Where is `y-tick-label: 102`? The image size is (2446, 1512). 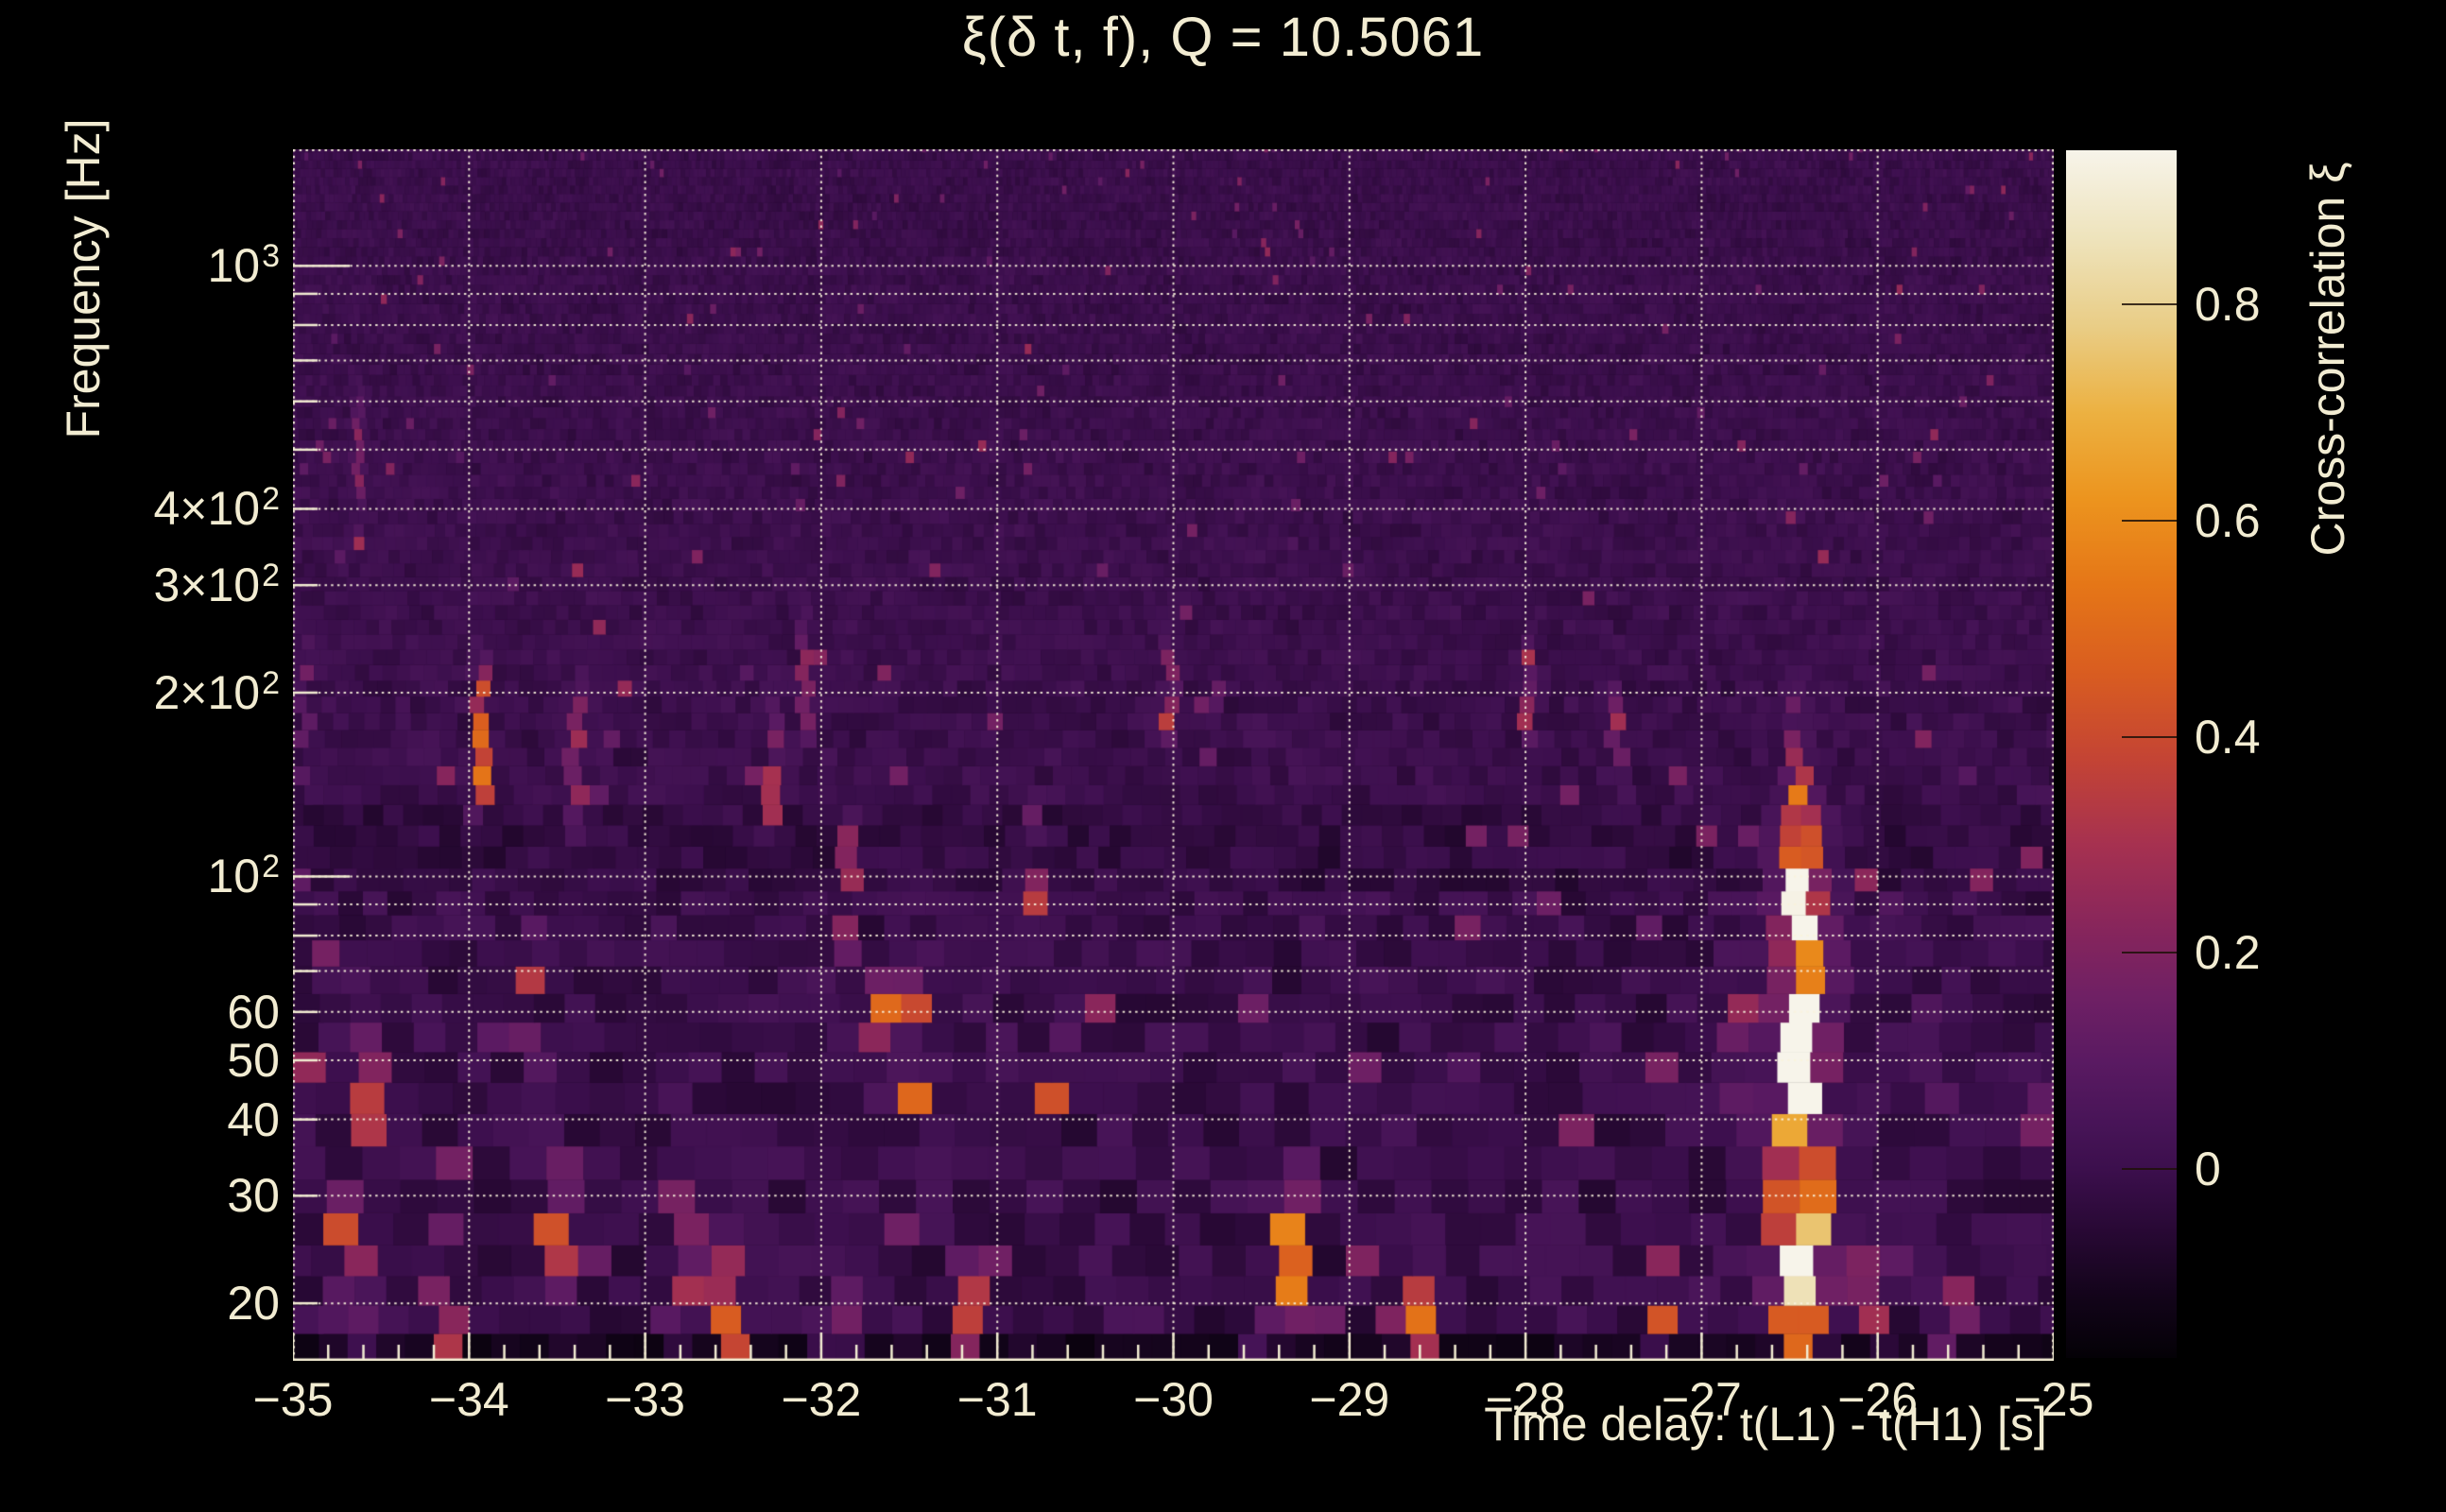 y-tick-label: 102 is located at coordinates (243, 876).